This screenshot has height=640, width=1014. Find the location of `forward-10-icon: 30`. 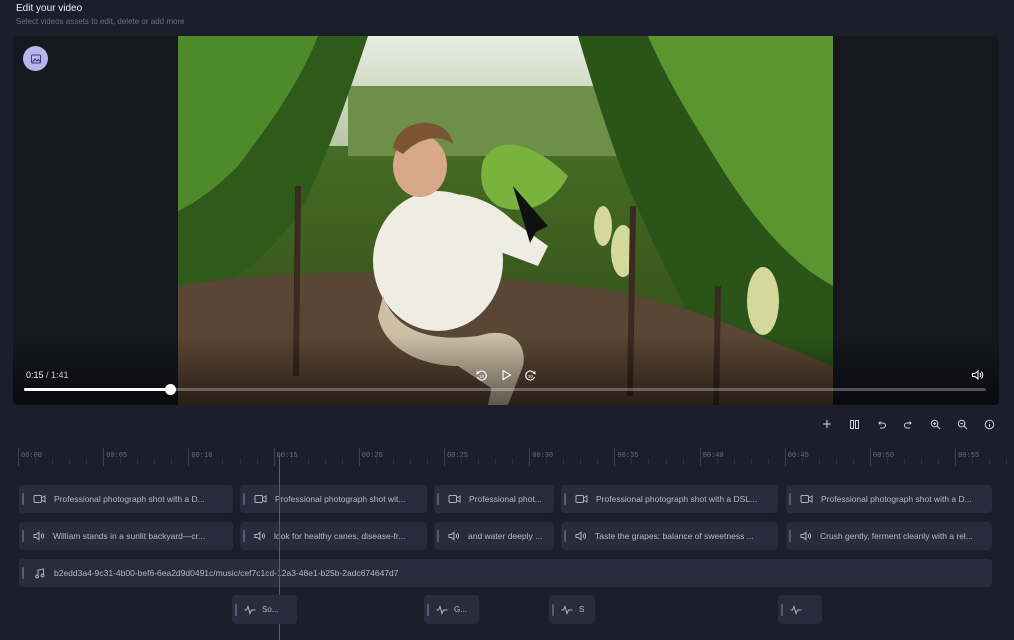

forward-10-icon: 30 is located at coordinates (530, 375).